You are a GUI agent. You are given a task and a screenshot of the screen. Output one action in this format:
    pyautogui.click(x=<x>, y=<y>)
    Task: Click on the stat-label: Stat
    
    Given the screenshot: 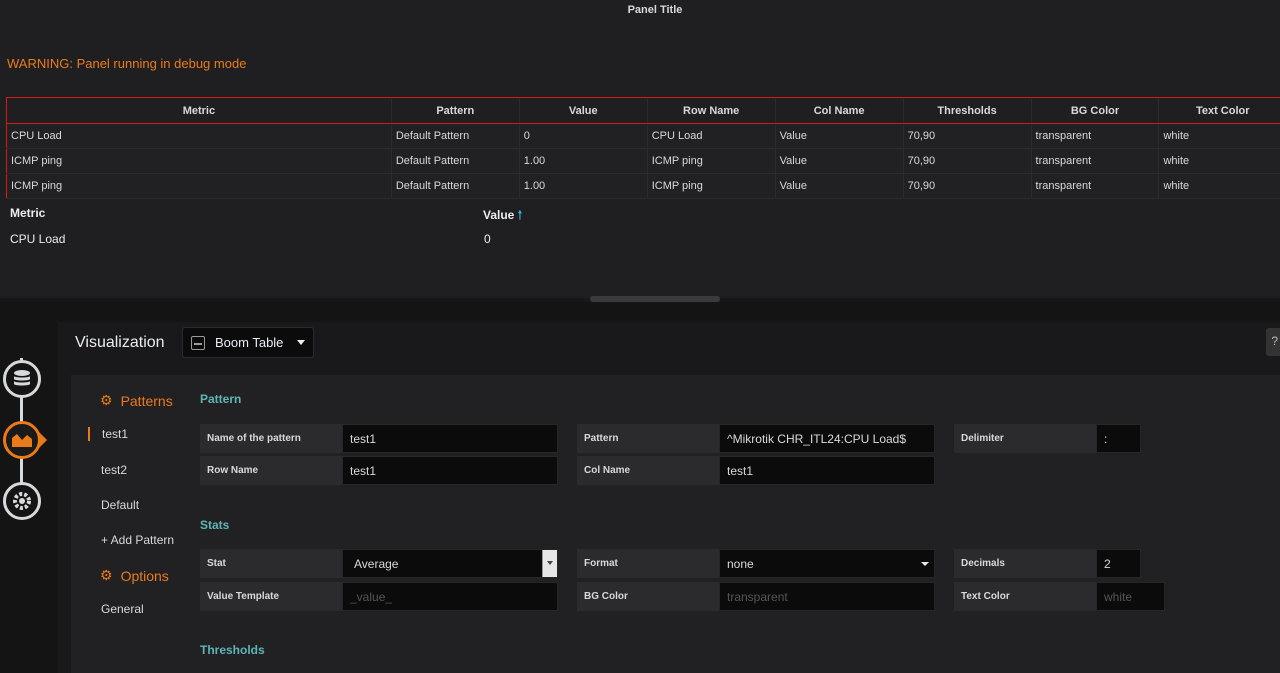 What is the action you would take?
    pyautogui.click(x=271, y=563)
    